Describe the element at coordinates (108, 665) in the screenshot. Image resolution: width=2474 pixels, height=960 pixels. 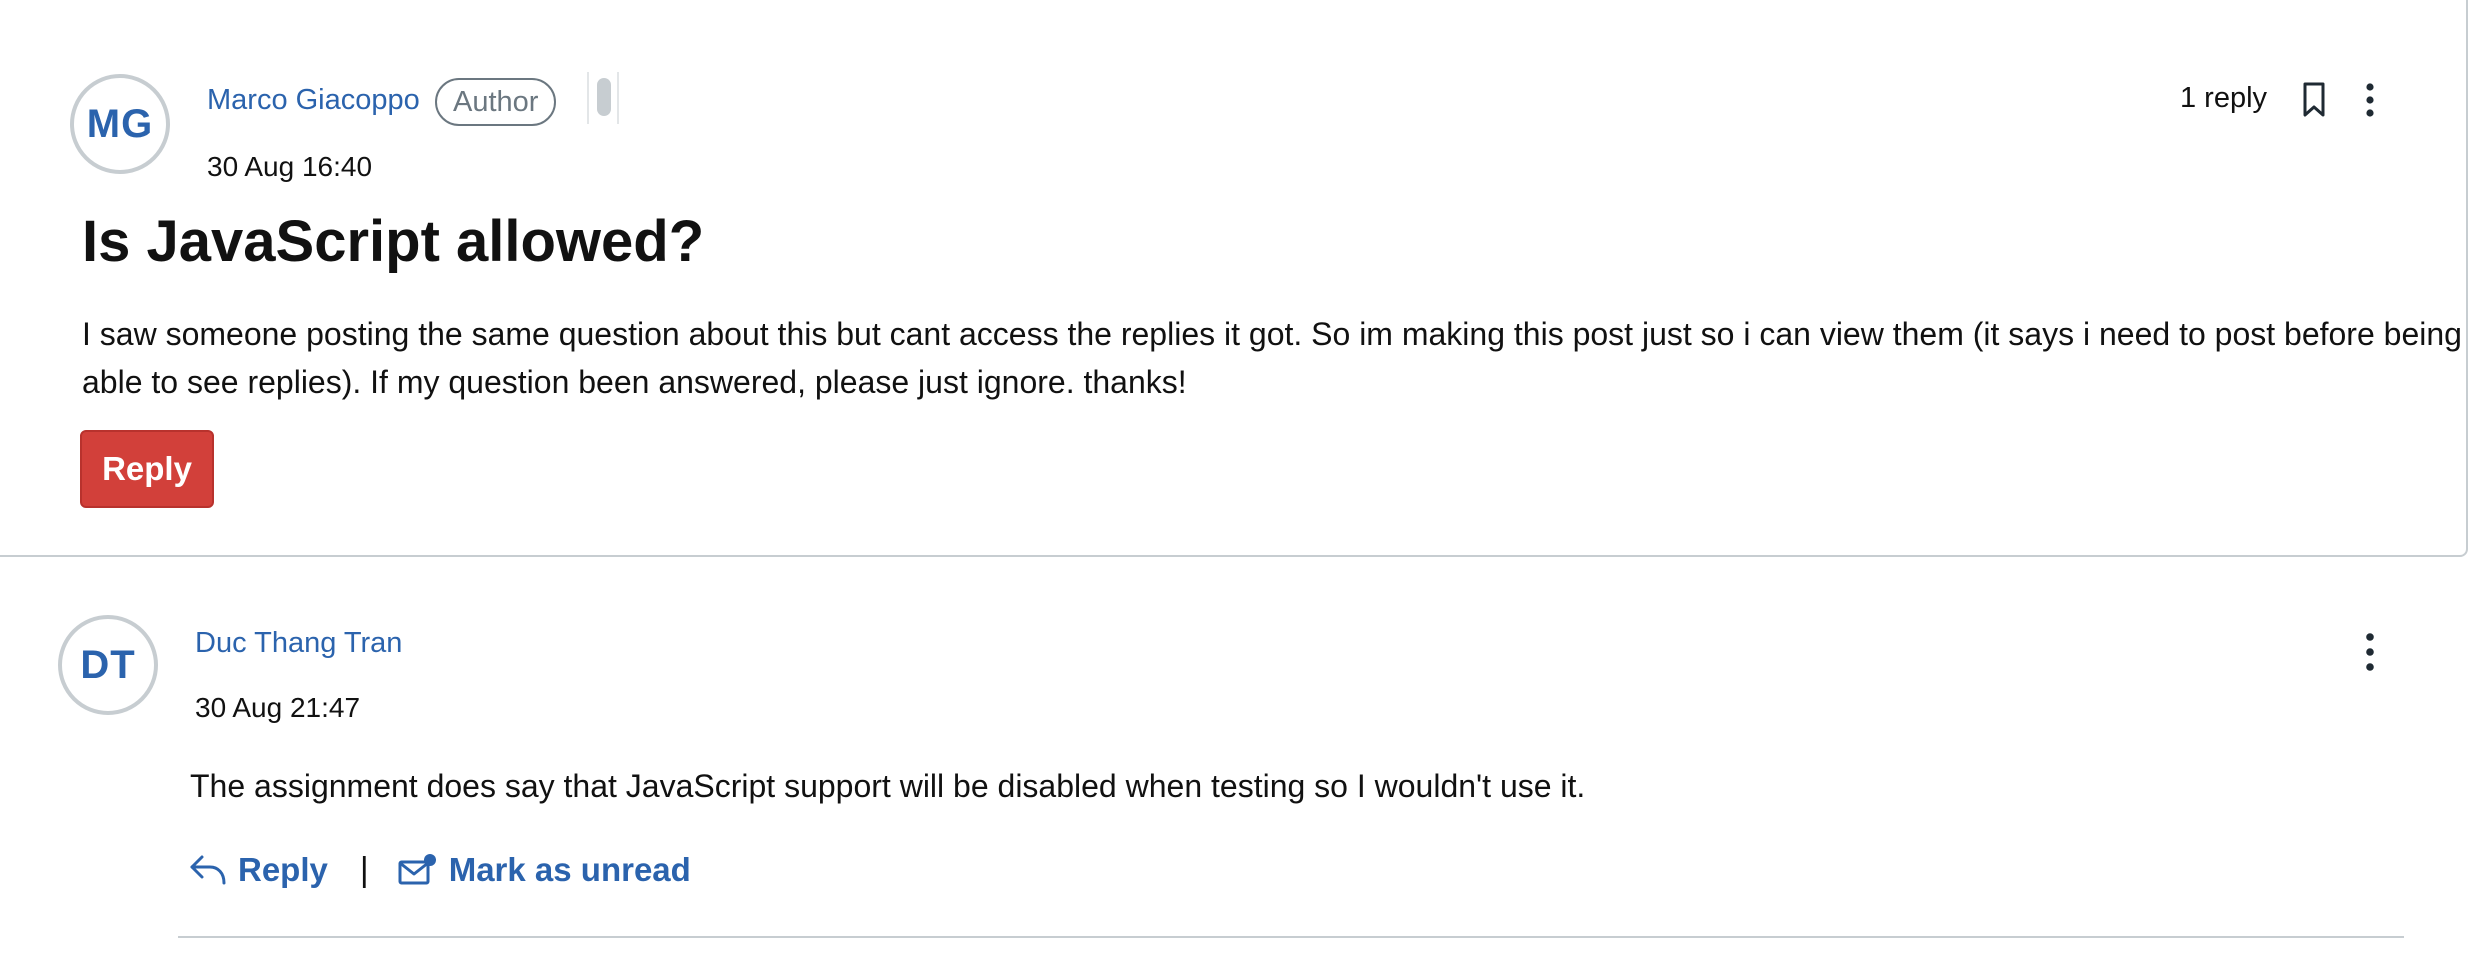
I see `reply-author-avatar: DT` at that location.